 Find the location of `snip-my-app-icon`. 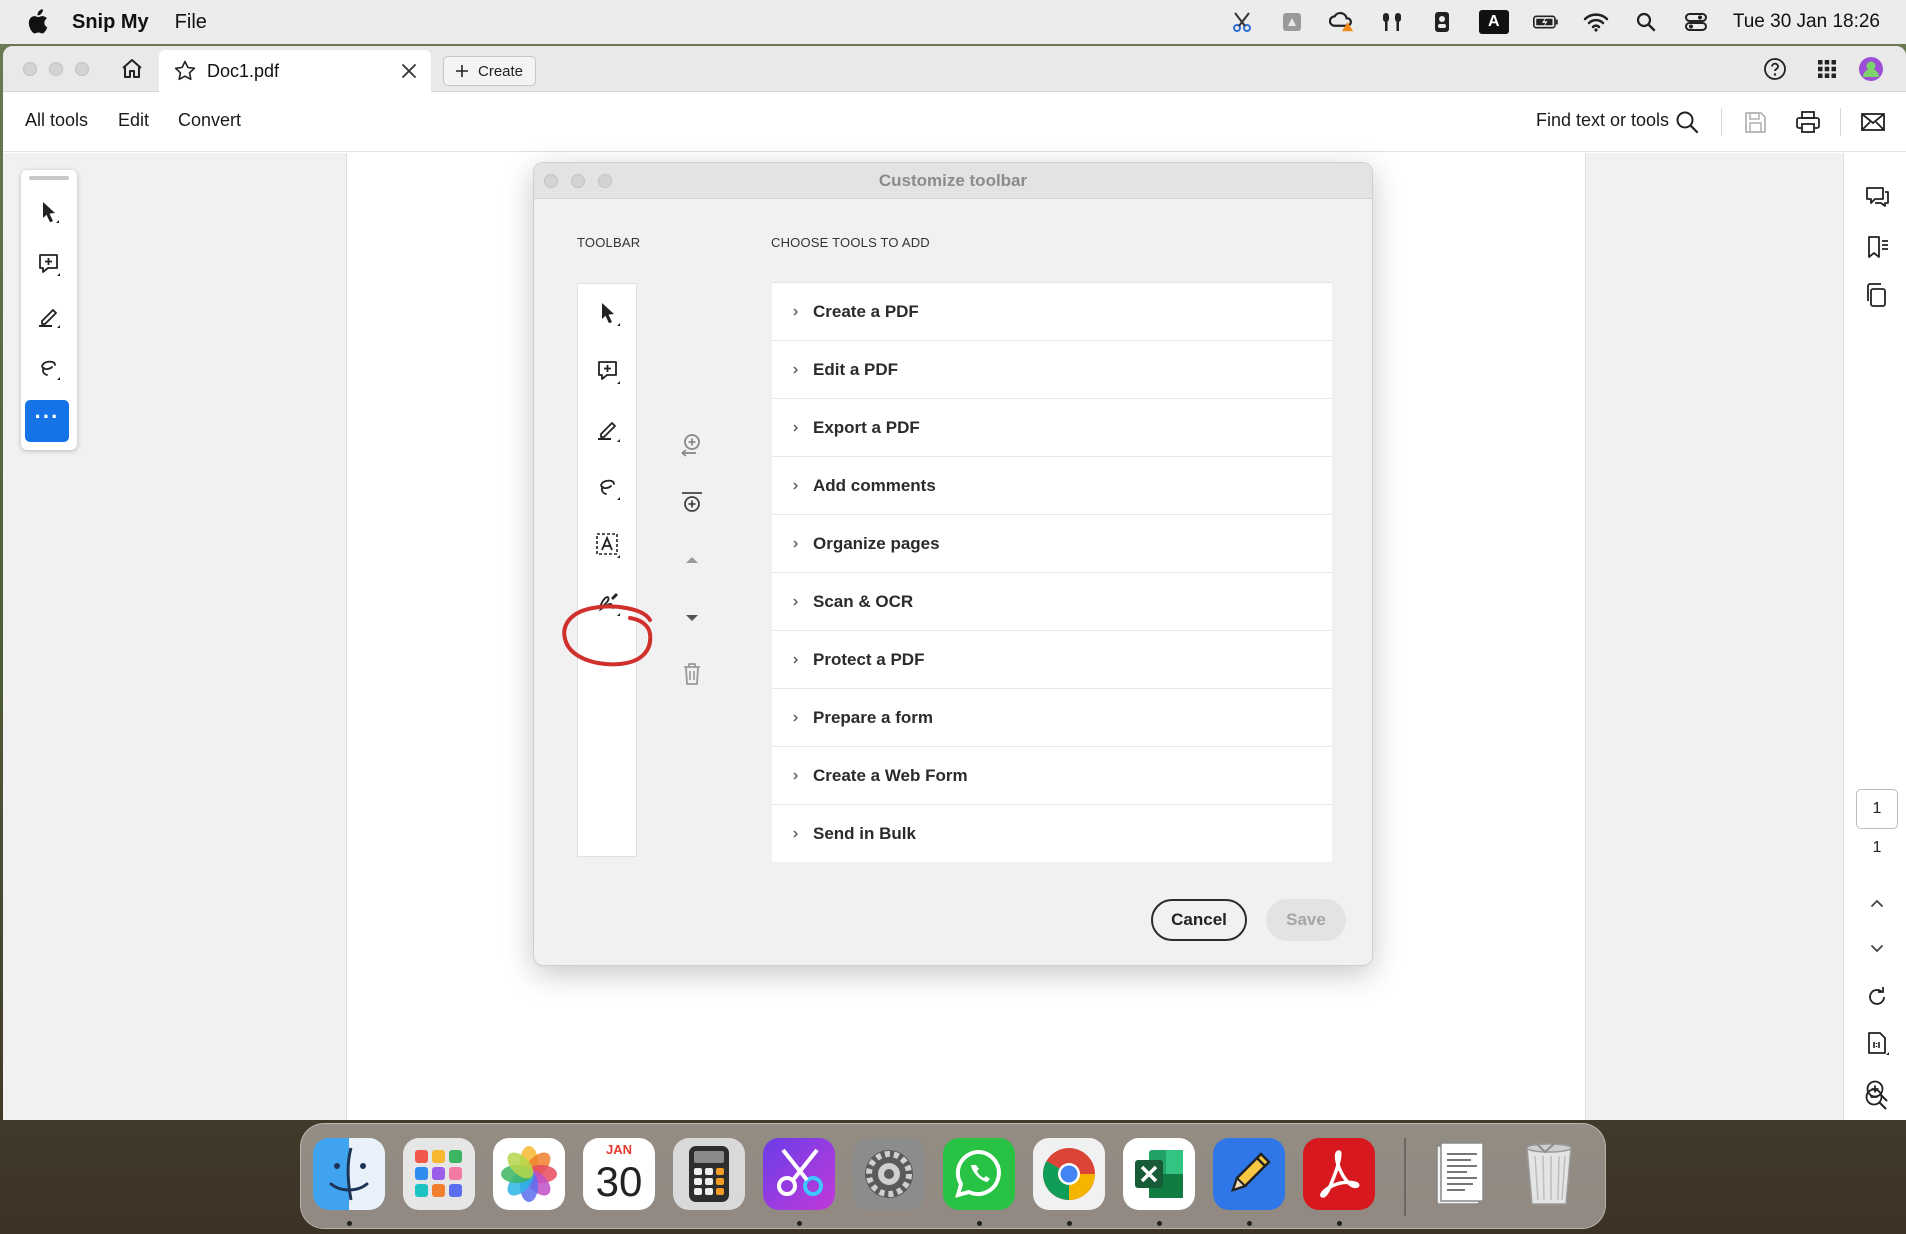

snip-my-app-icon is located at coordinates (799, 1174).